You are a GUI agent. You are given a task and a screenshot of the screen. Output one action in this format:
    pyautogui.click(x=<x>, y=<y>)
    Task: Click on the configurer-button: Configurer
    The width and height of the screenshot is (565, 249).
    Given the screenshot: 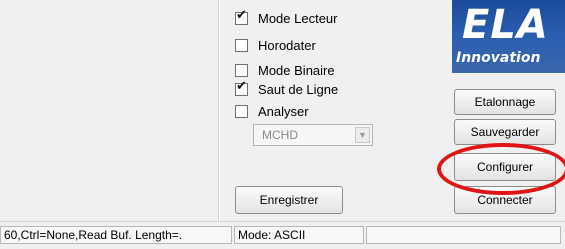 What is the action you would take?
    pyautogui.click(x=505, y=167)
    